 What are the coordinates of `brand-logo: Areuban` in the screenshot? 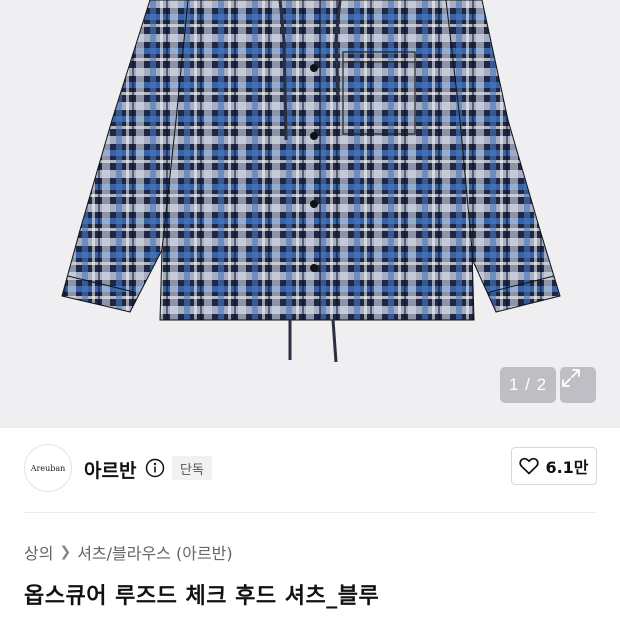 It's located at (48, 468).